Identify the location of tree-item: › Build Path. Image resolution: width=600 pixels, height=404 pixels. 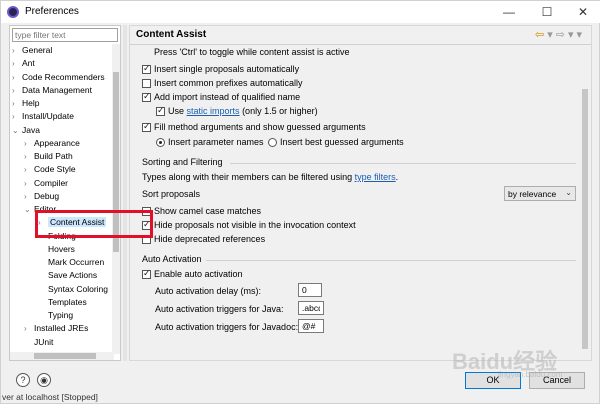
(48, 156).